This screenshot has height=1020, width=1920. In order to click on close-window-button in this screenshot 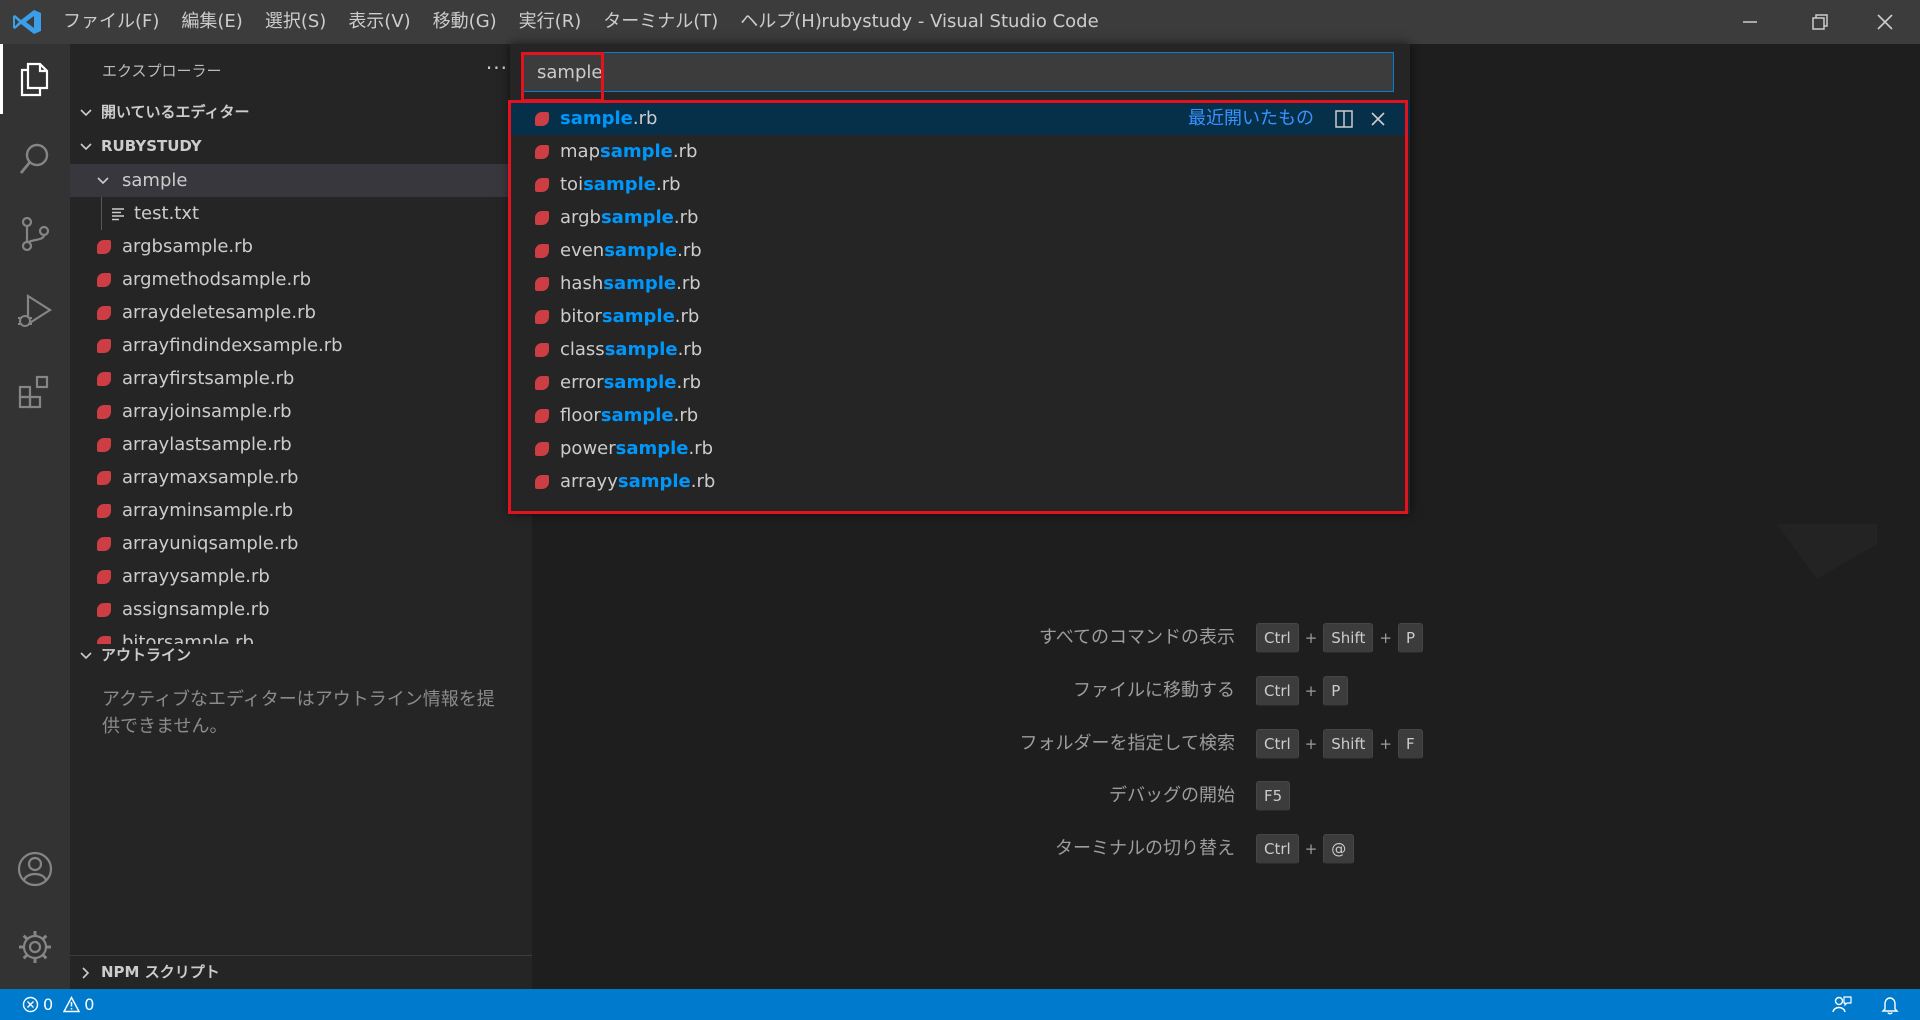, I will do `click(1885, 22)`.